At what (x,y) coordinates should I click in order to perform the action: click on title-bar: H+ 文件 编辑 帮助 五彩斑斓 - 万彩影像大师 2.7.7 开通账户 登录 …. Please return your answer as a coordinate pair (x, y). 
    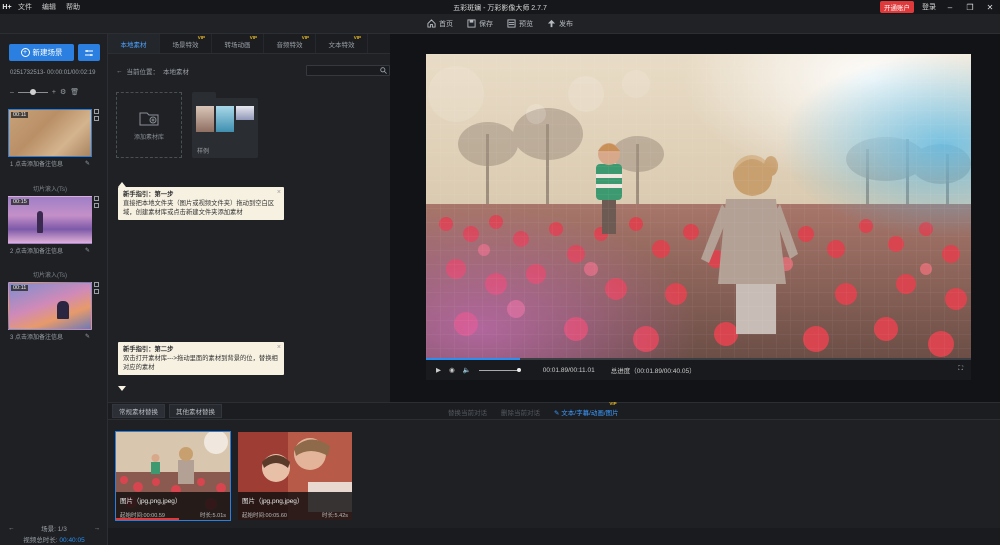
    Looking at the image, I should click on (500, 7).